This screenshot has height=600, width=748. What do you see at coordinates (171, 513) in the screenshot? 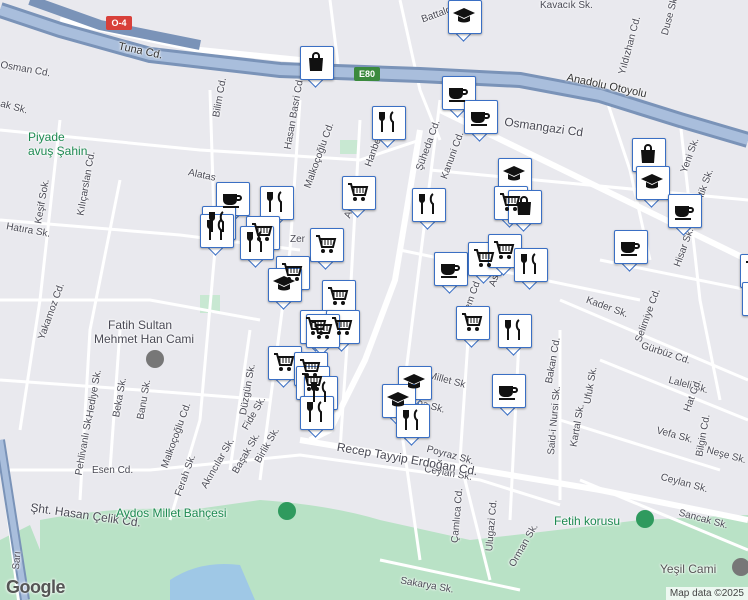
I see `place-label: Aydos Millet Bahçesi` at bounding box center [171, 513].